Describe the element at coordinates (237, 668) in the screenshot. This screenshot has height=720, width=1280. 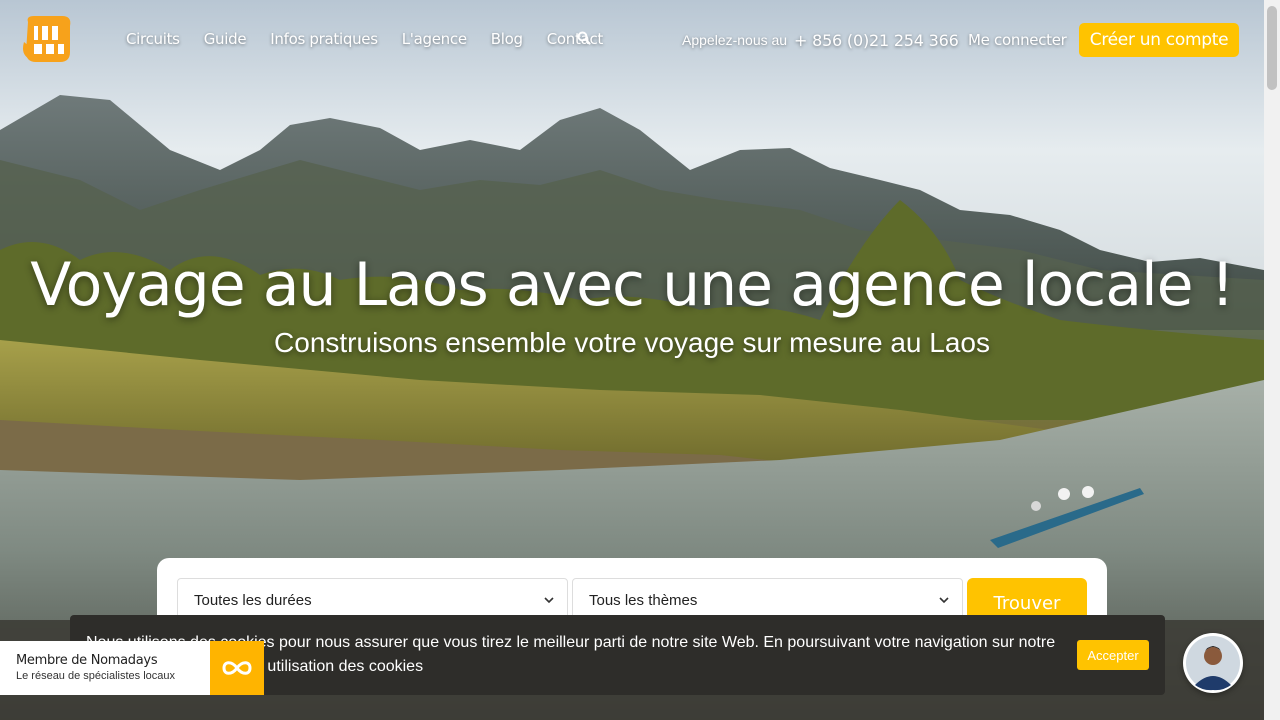
I see `infinity-icon` at that location.